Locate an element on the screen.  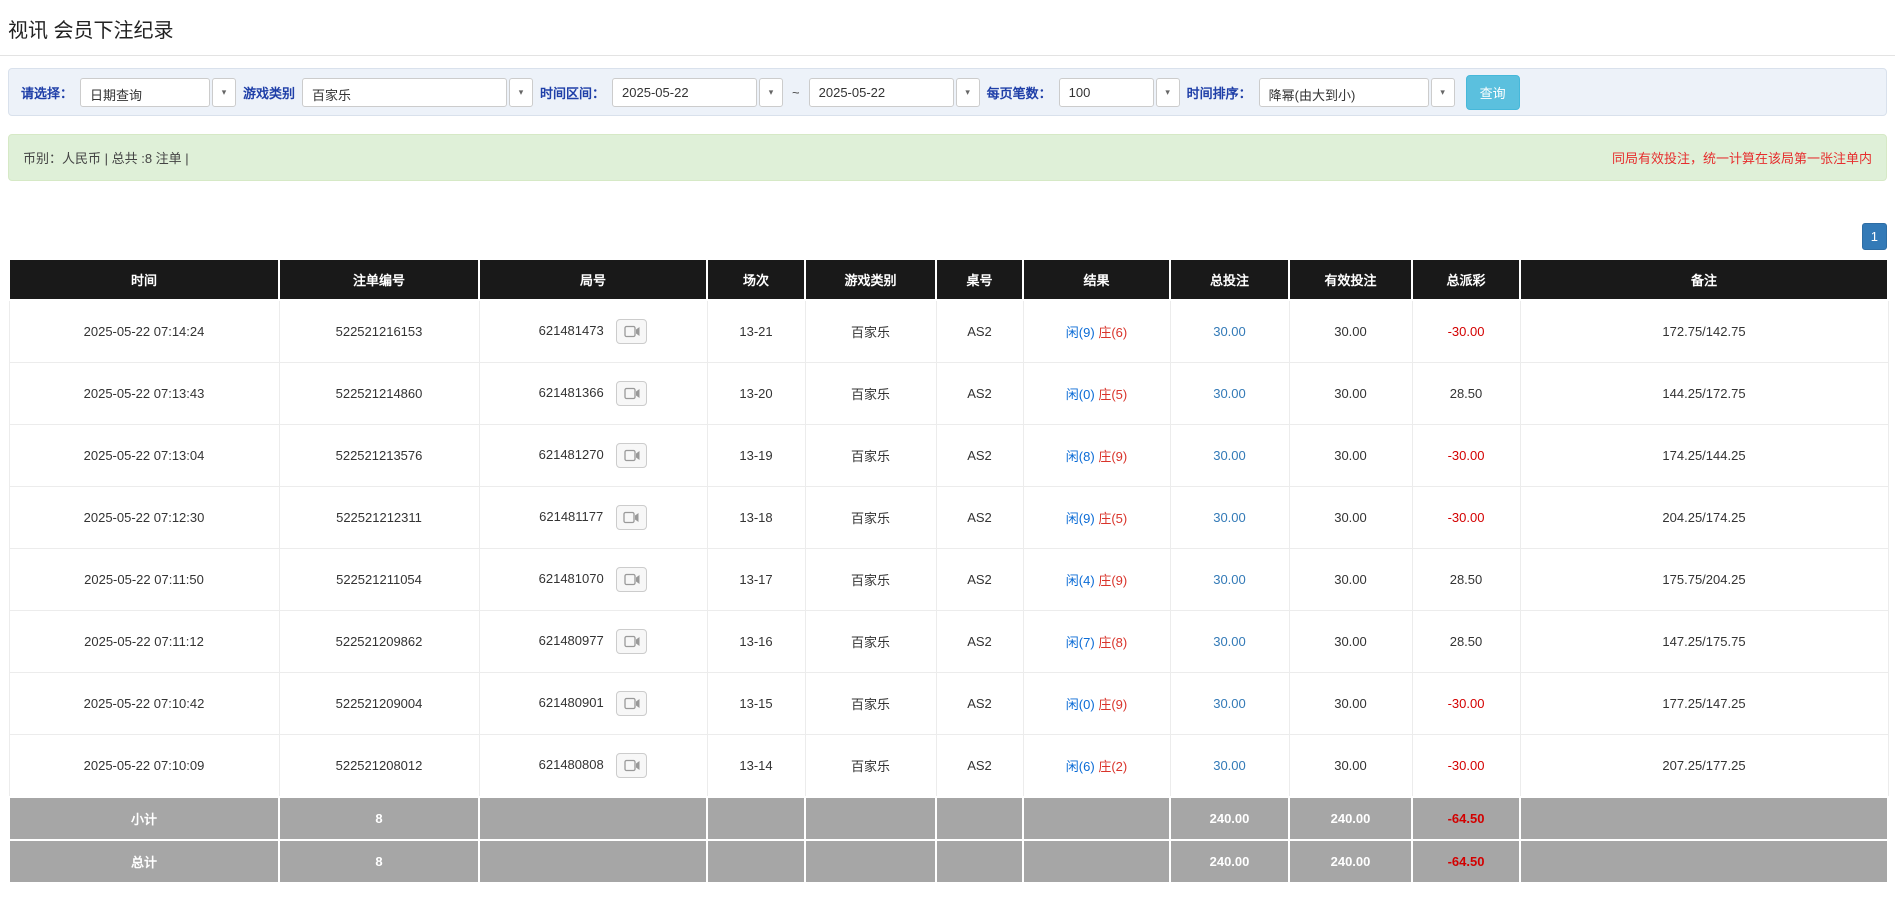
cell-time: 2025-05-22 07:12:30 is located at coordinates (144, 517).